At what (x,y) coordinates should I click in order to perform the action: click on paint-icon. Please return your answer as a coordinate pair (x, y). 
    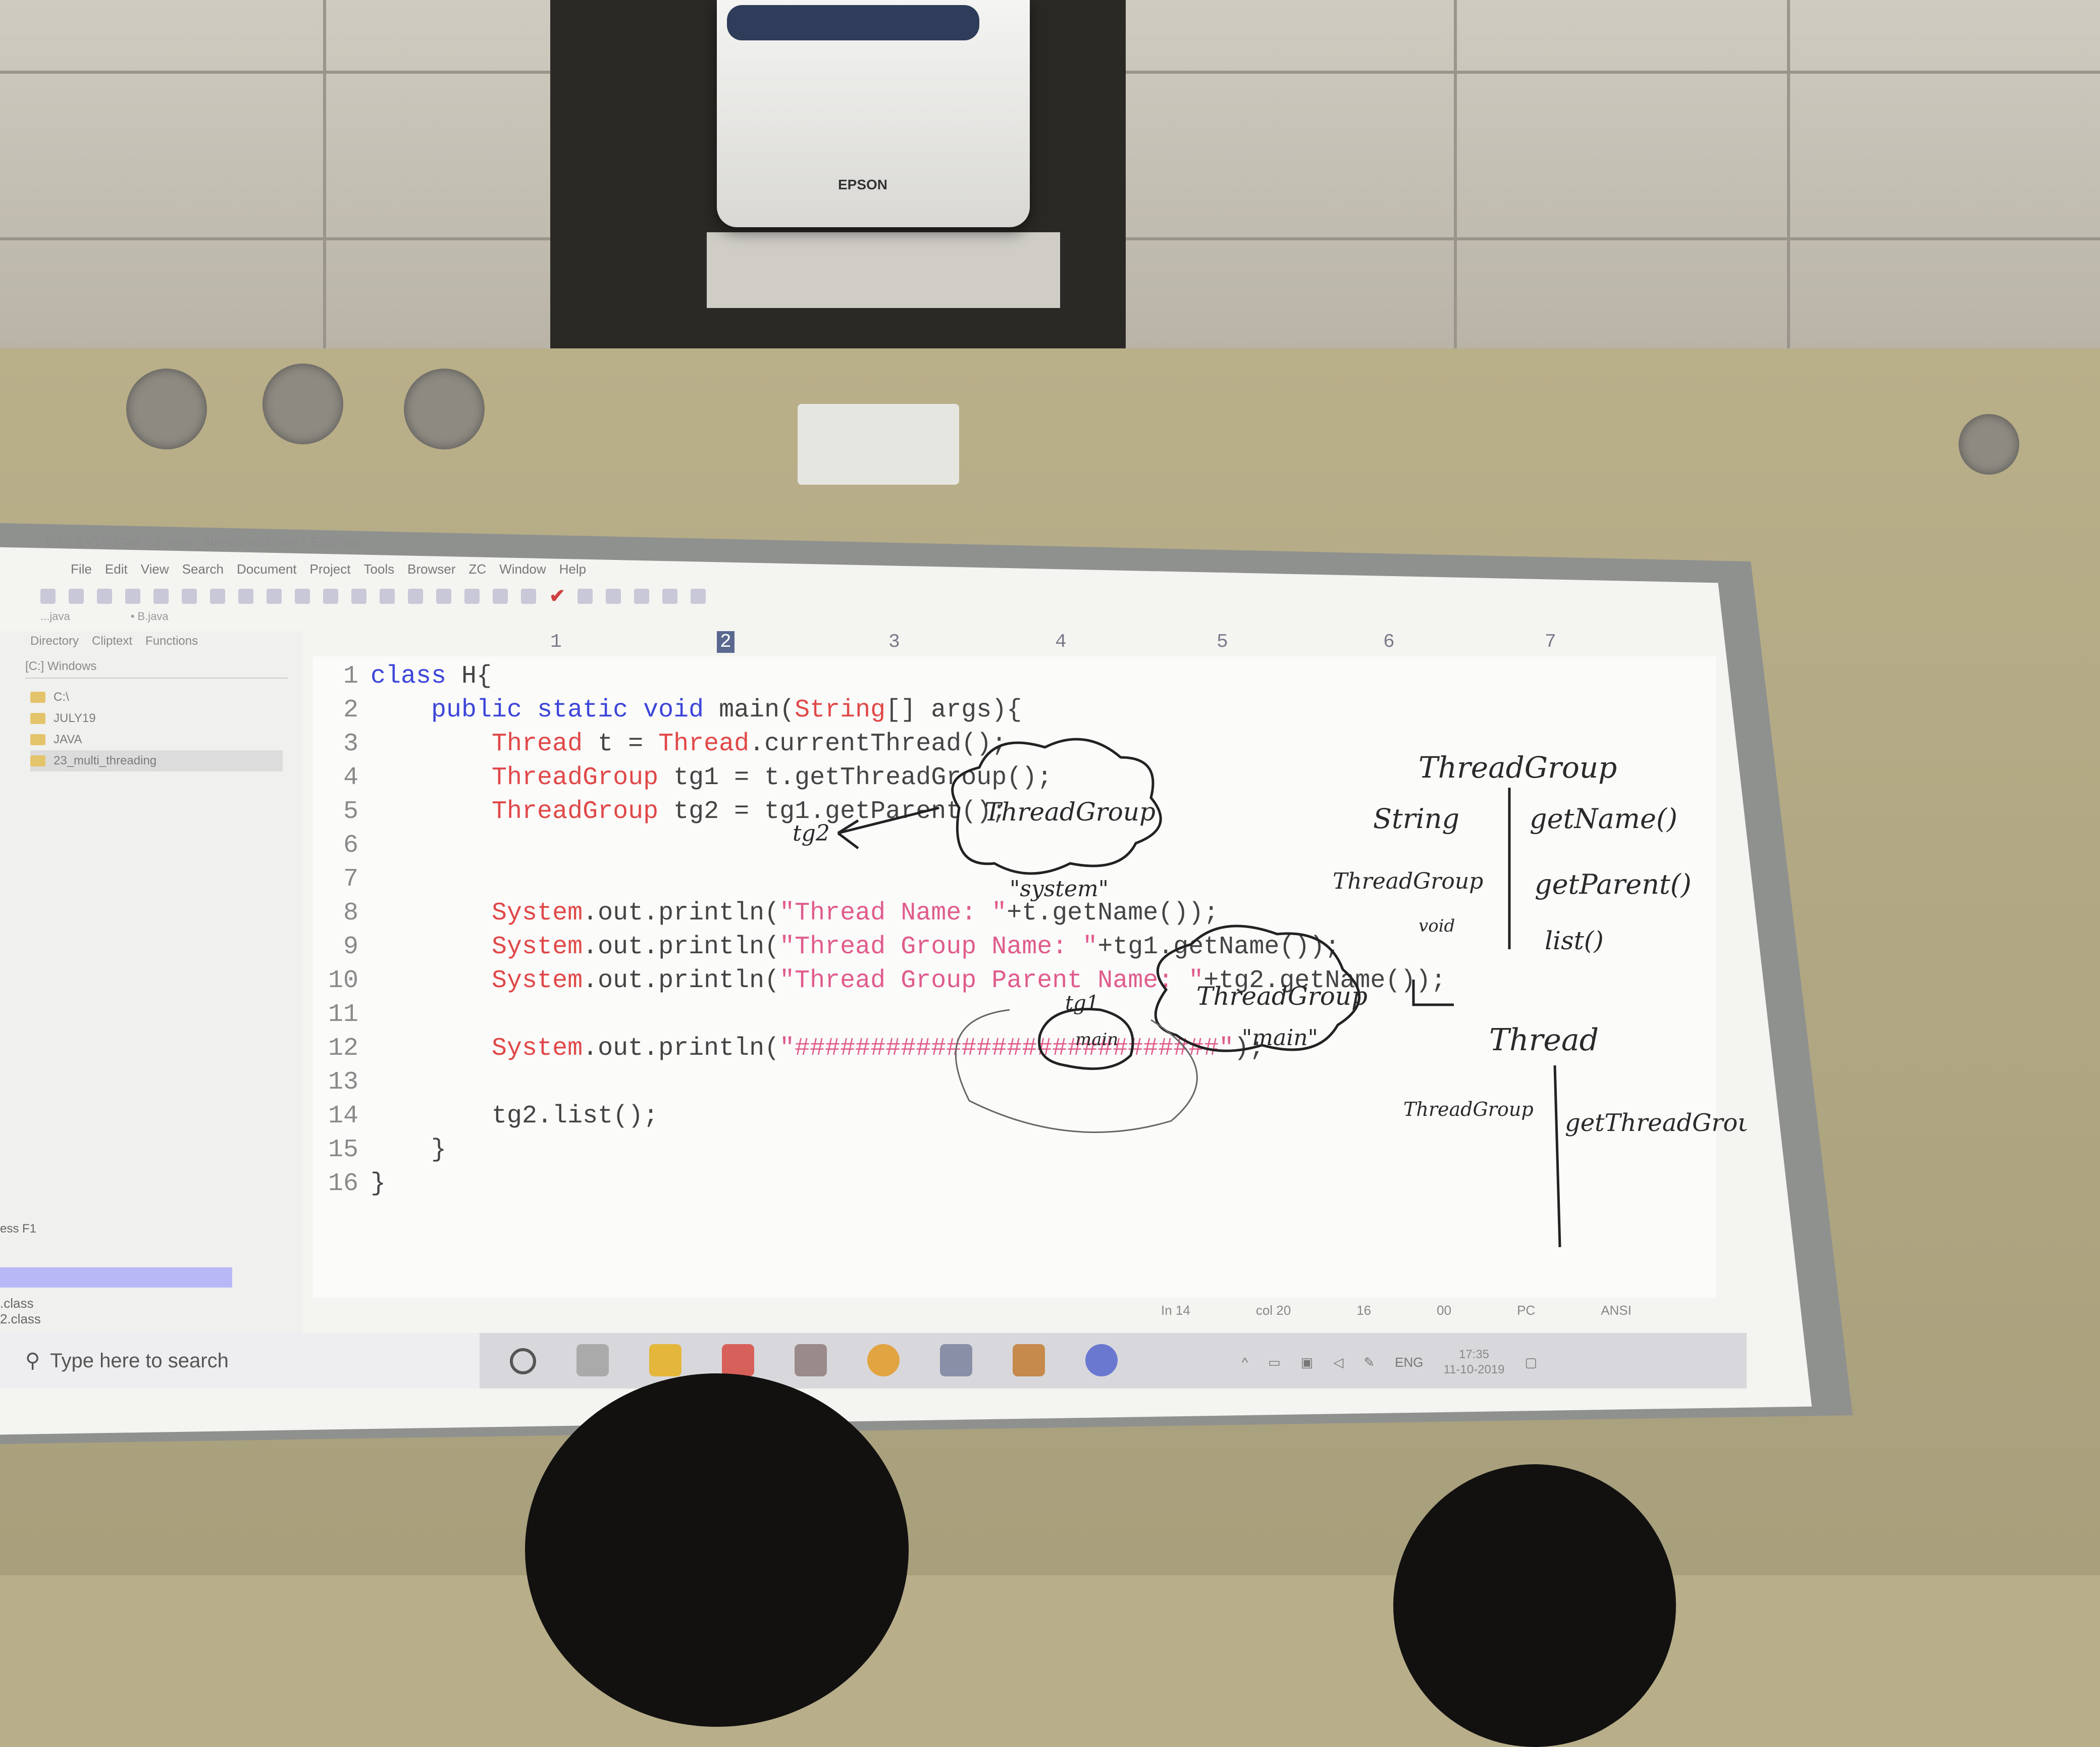
    Looking at the image, I should click on (738, 1360).